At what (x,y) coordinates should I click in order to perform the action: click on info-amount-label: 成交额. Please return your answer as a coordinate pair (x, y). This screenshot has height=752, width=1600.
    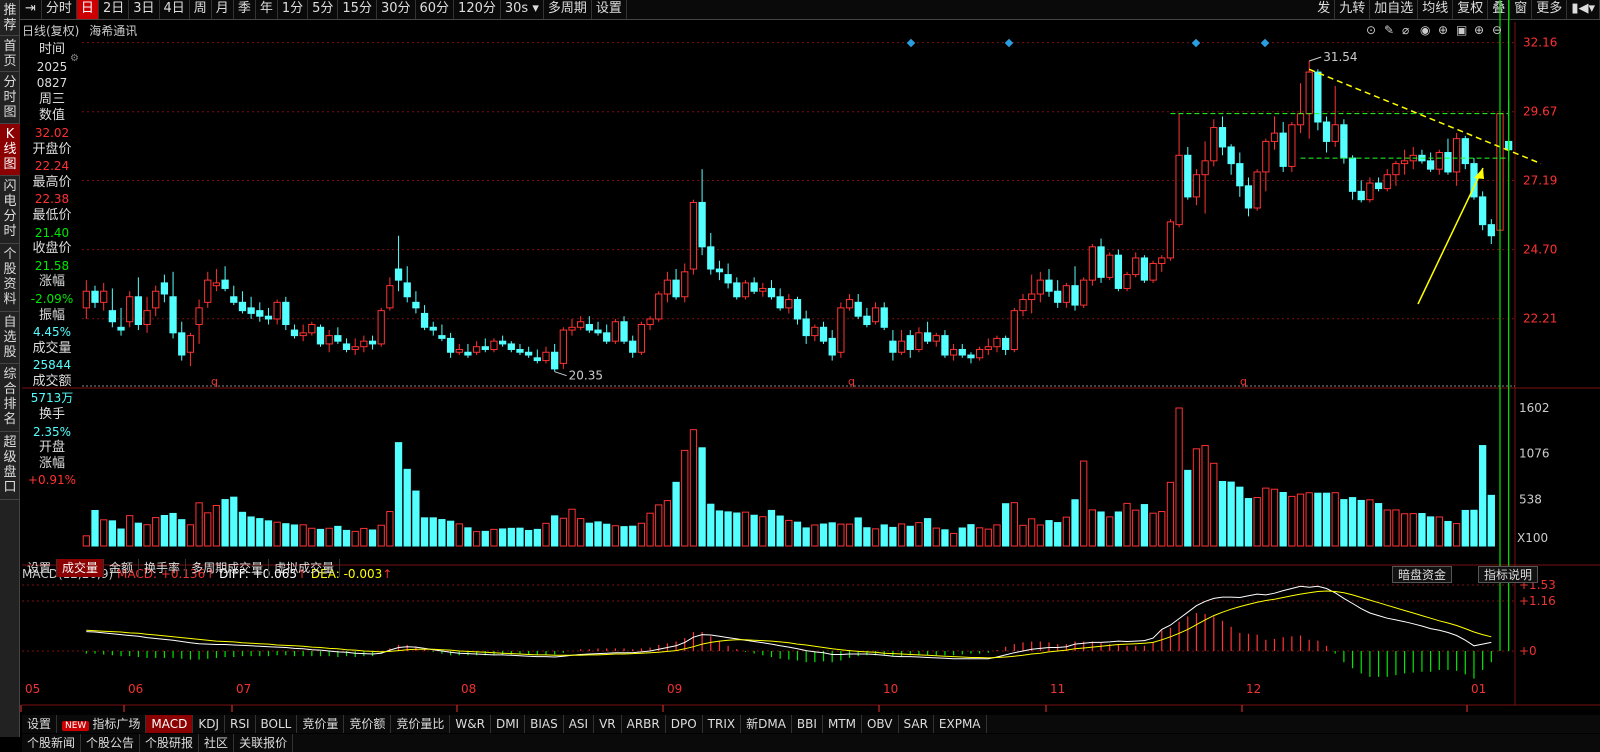
    Looking at the image, I should click on (52, 381).